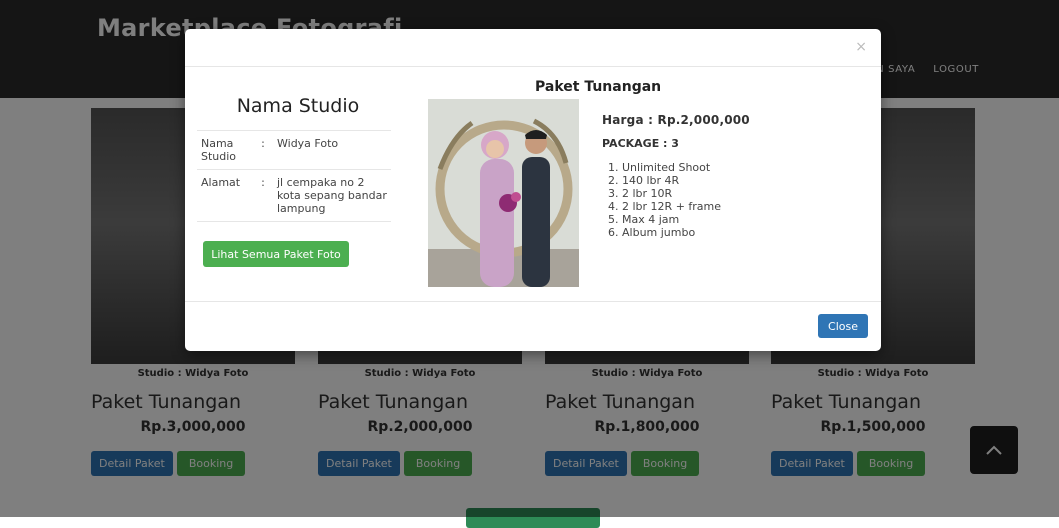  What do you see at coordinates (225, 150) in the screenshot?
I see `studio-name-label: Nama Studio` at bounding box center [225, 150].